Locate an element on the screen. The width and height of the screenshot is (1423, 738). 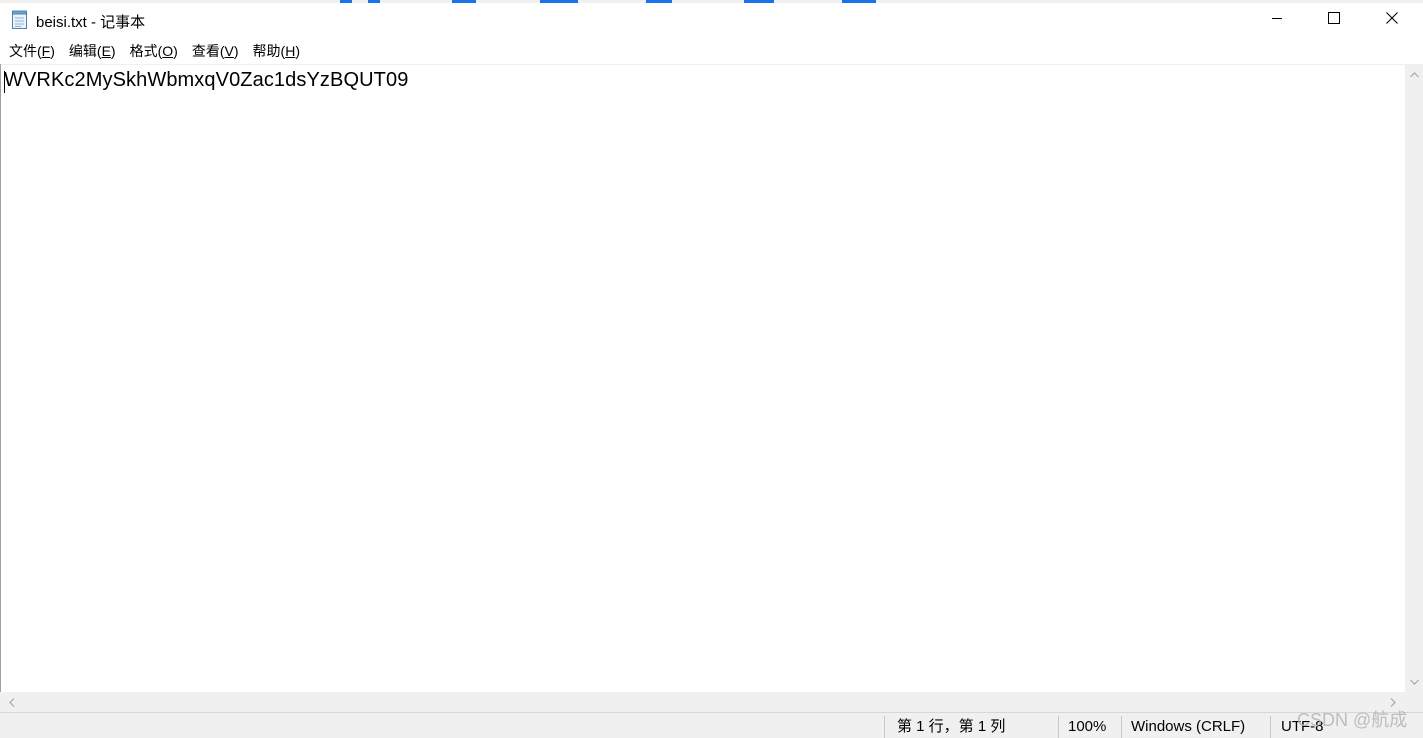
vertical-scrollbar is located at coordinates (1414, 378).